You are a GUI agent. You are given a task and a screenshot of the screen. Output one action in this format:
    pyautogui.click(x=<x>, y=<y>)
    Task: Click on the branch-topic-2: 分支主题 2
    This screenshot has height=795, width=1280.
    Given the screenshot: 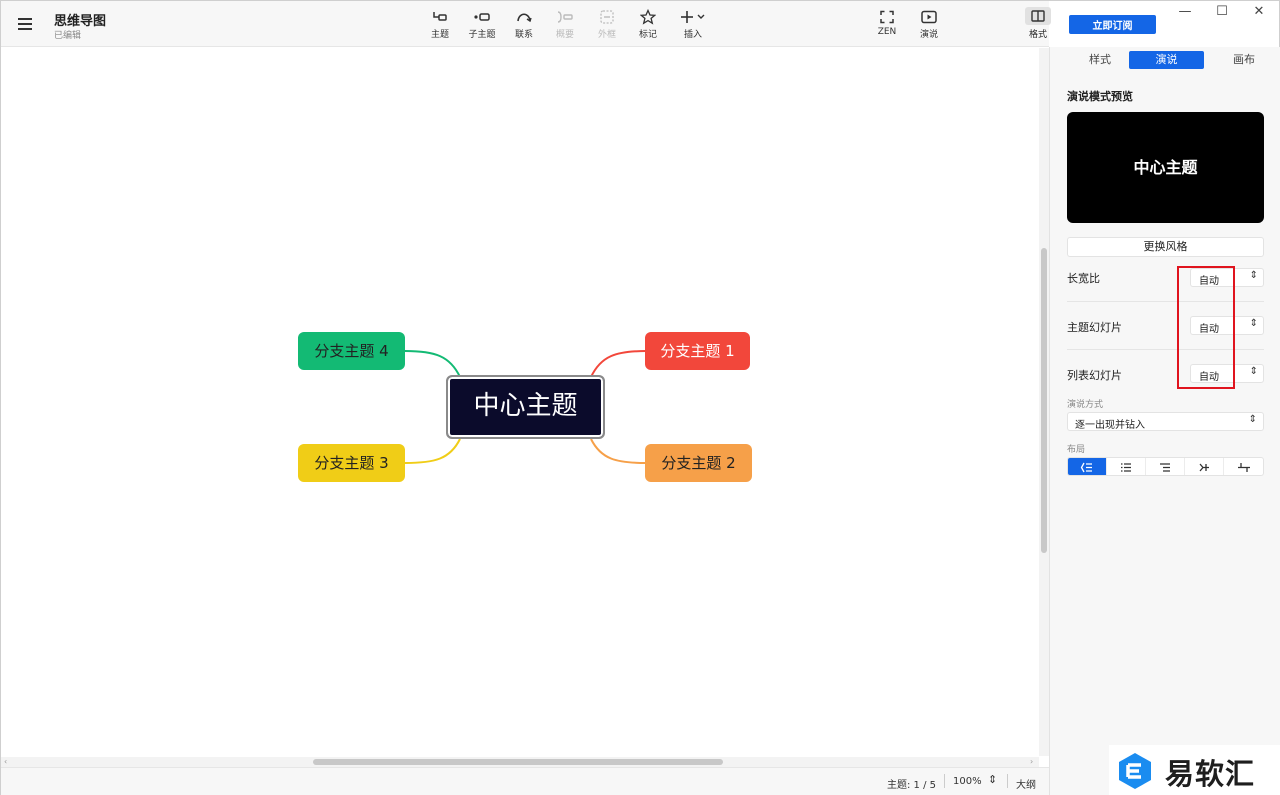 What is the action you would take?
    pyautogui.click(x=698, y=463)
    